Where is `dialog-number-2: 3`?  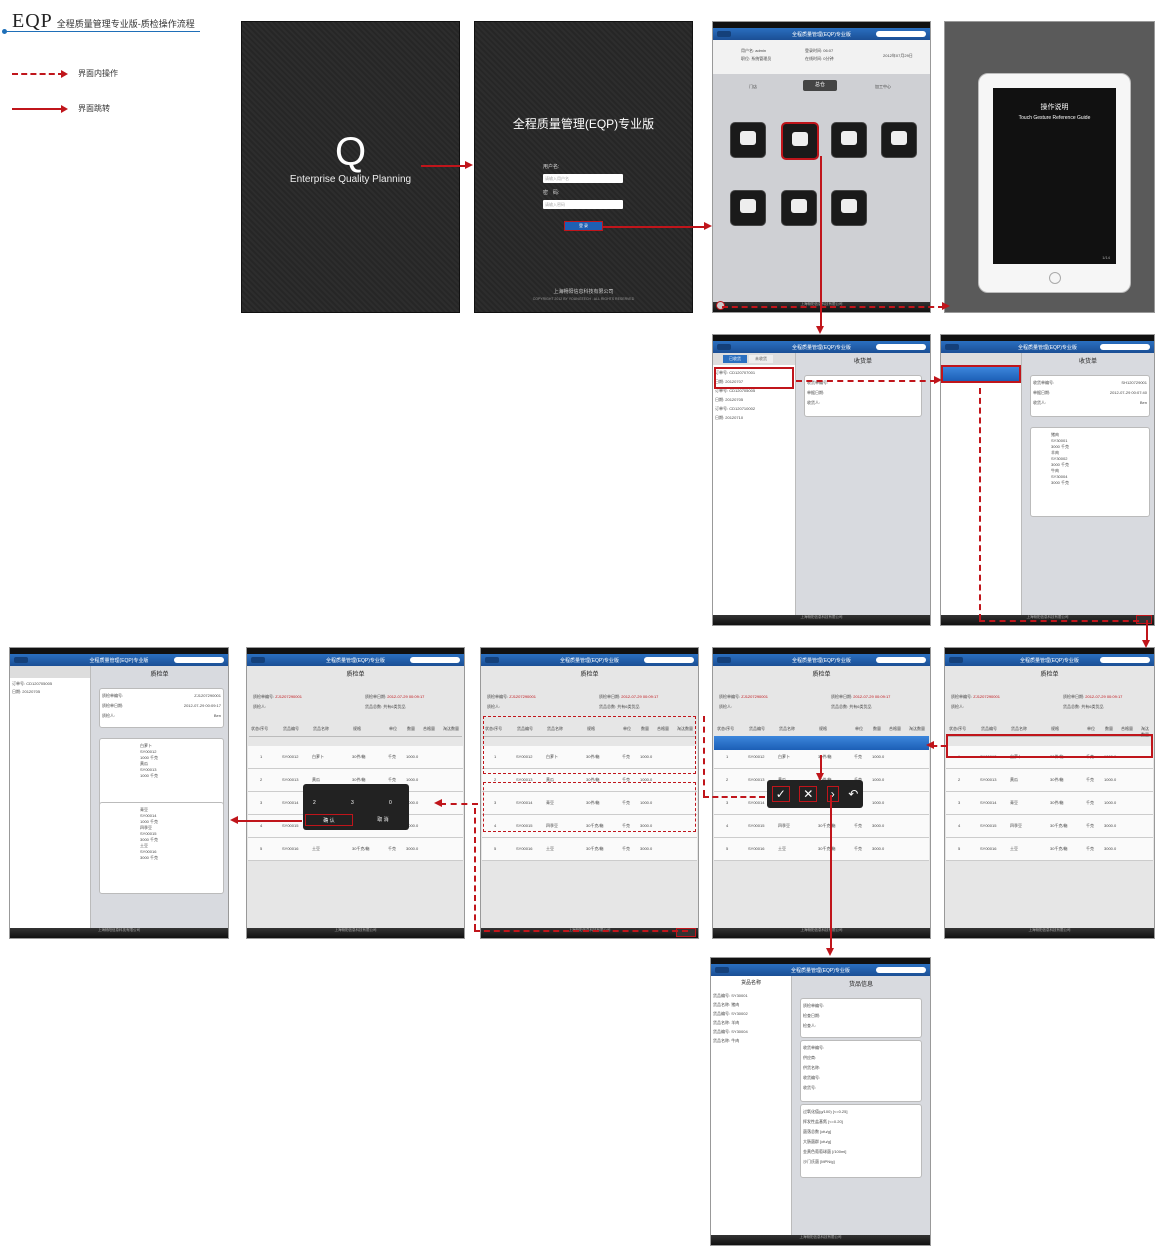
dialog-number-2: 3 is located at coordinates (352, 803).